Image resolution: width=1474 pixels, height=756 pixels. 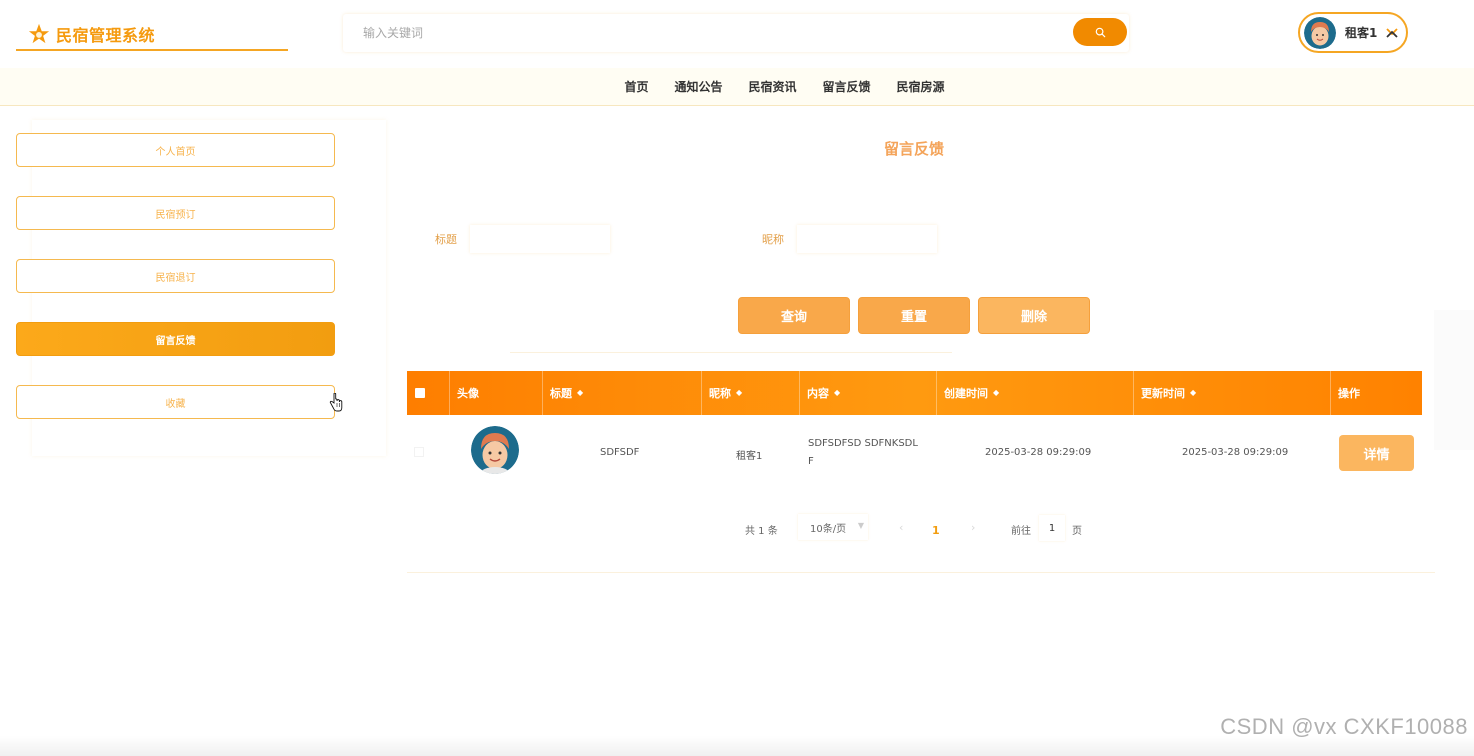 I want to click on page-suffix: 页, so click(x=1077, y=531).